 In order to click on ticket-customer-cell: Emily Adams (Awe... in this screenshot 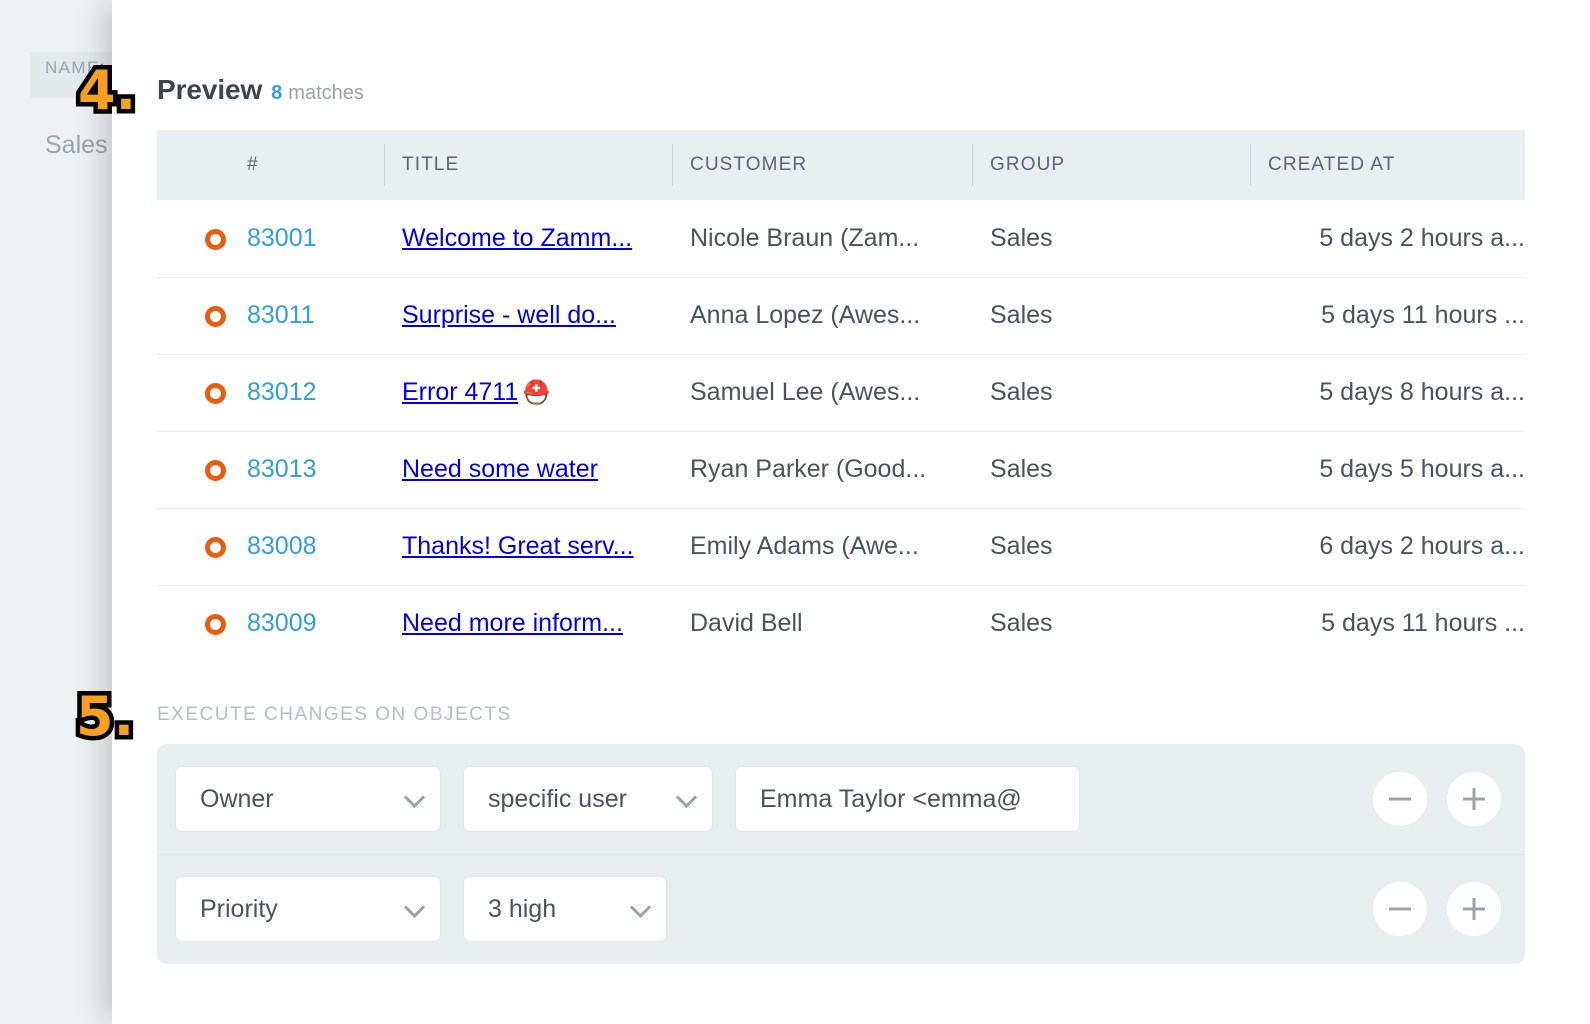, I will do `click(804, 546)`.